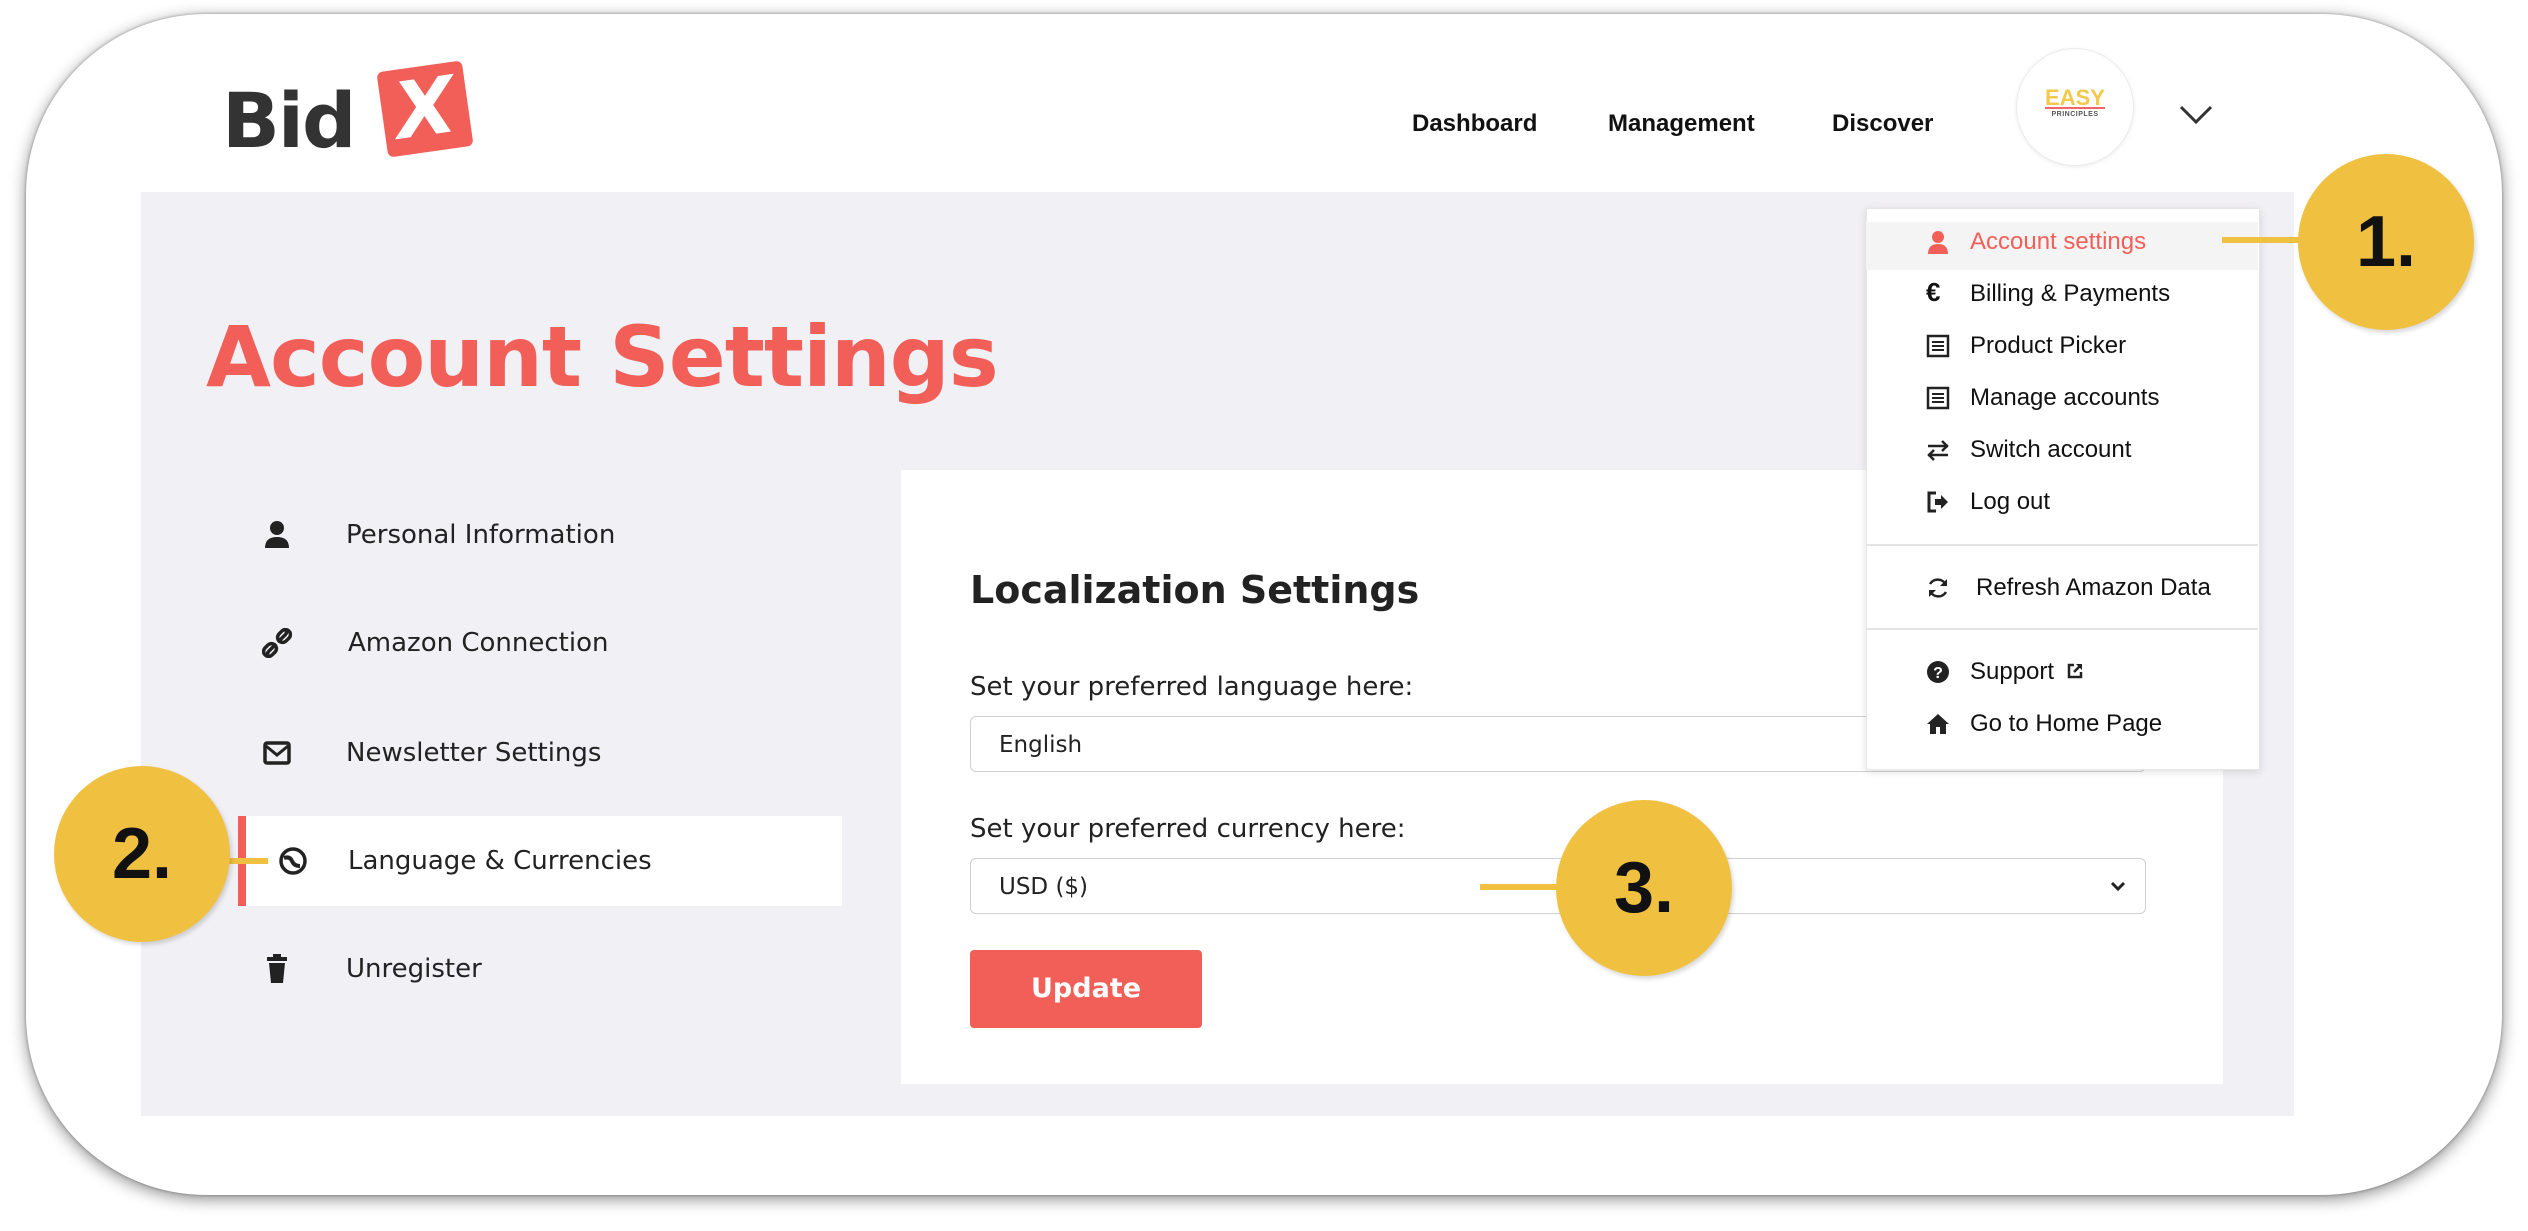  What do you see at coordinates (2012, 671) in the screenshot?
I see `dropdown-item-label: Support` at bounding box center [2012, 671].